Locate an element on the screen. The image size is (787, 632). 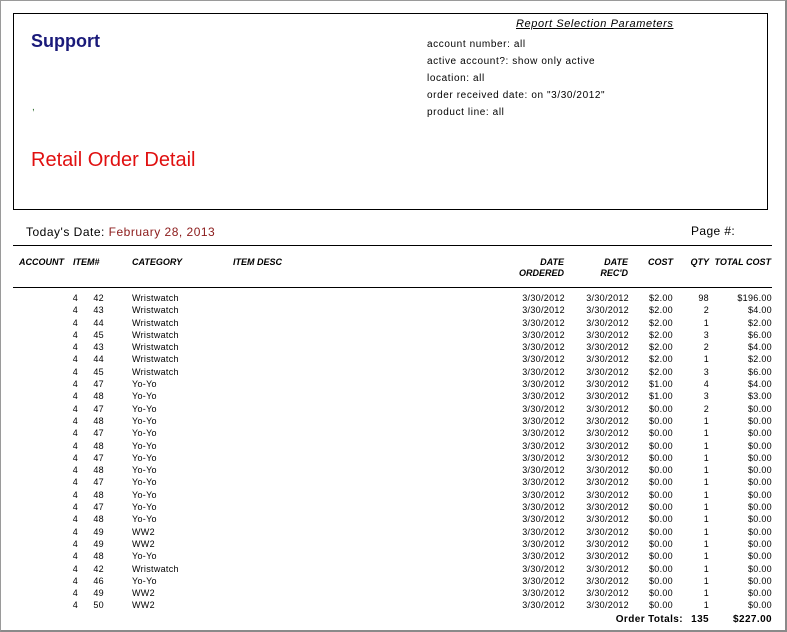
col-category: CATEGORY is located at coordinates (157, 262).